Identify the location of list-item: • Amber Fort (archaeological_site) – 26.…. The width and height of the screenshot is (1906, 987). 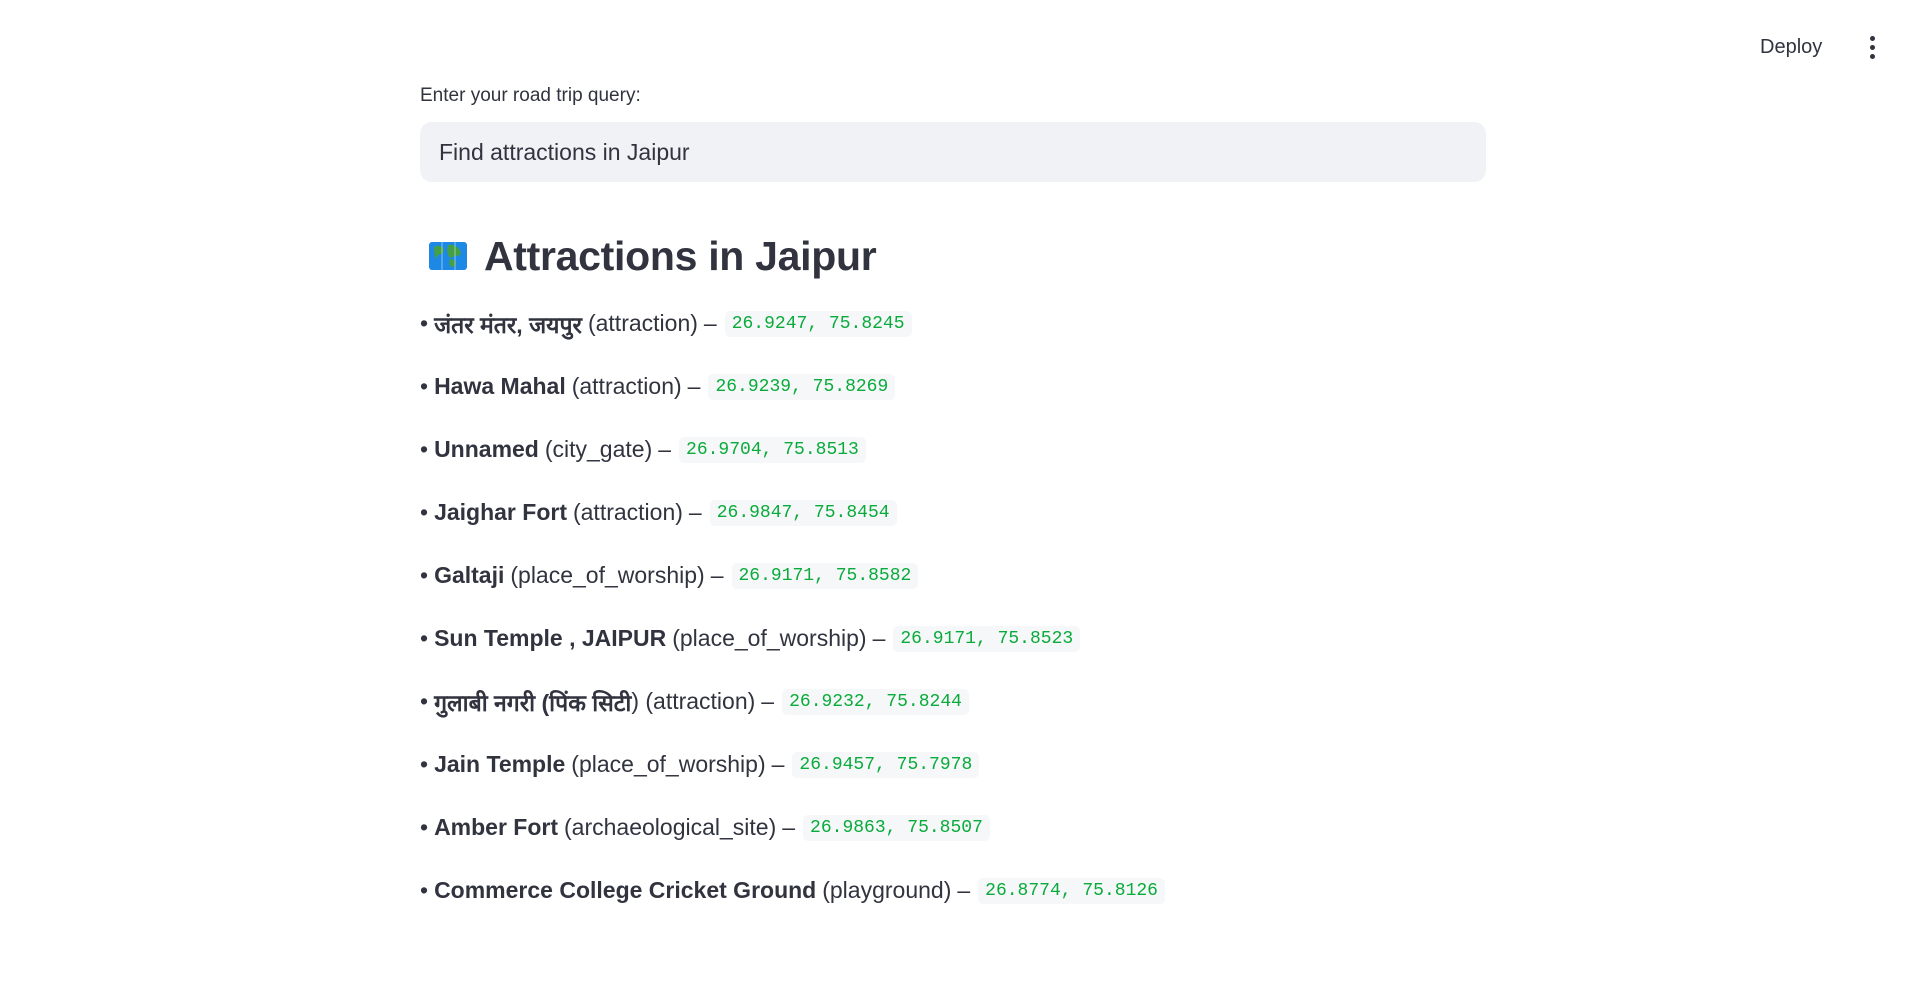
(953, 827).